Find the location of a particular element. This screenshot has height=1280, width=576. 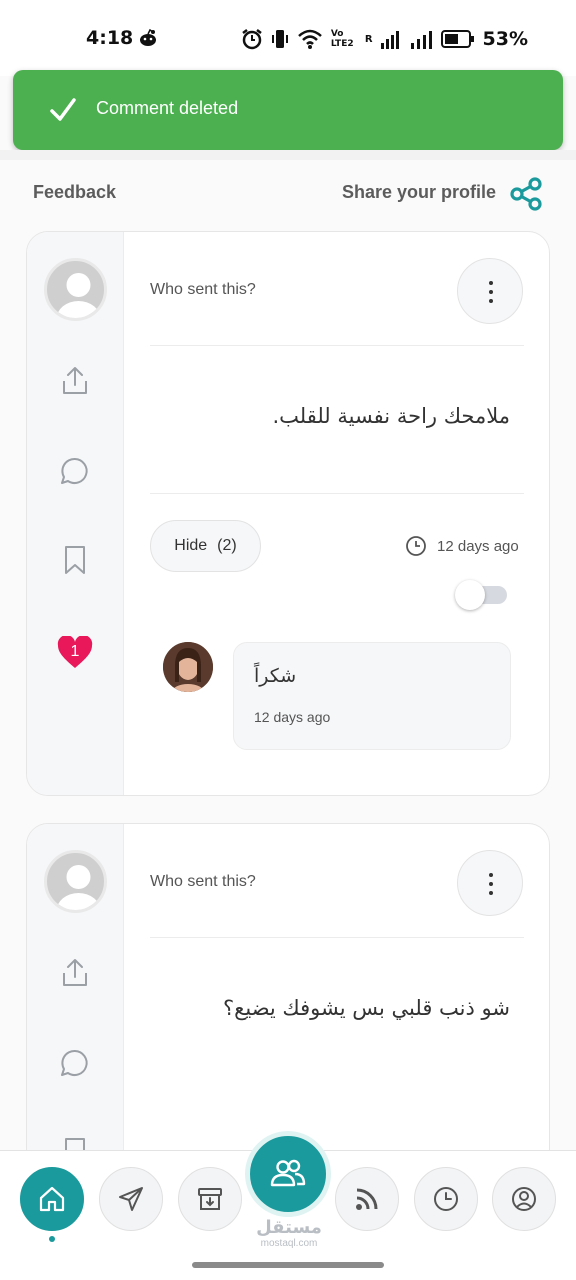

nav-send-button is located at coordinates (131, 1199).